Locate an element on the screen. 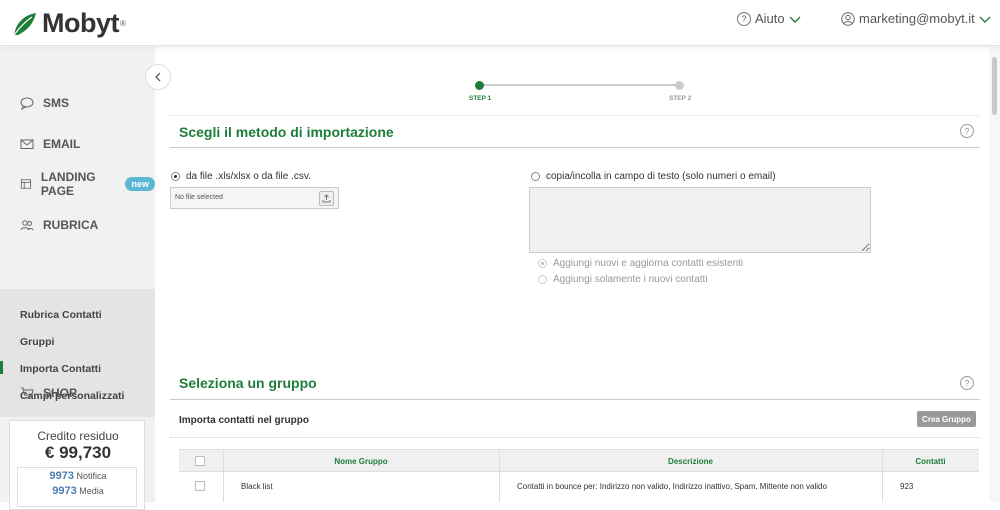 The width and height of the screenshot is (1000, 510). chevron-left-icon is located at coordinates (158, 77).